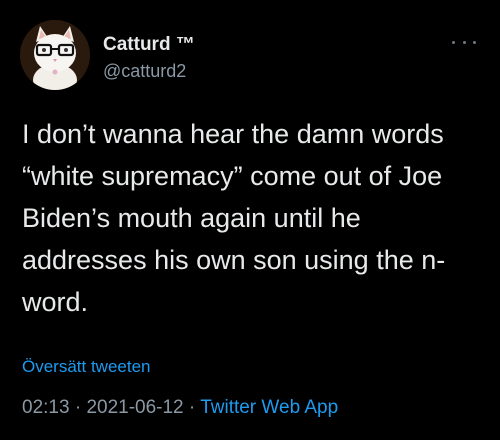  What do you see at coordinates (234, 260) in the screenshot?
I see `tweet-text-line: addresses his own son using the n-` at bounding box center [234, 260].